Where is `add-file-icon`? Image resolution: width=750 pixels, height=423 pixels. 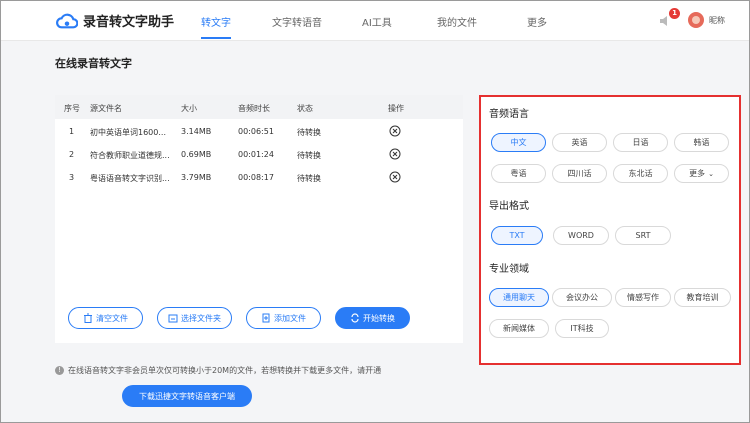 add-file-icon is located at coordinates (266, 318).